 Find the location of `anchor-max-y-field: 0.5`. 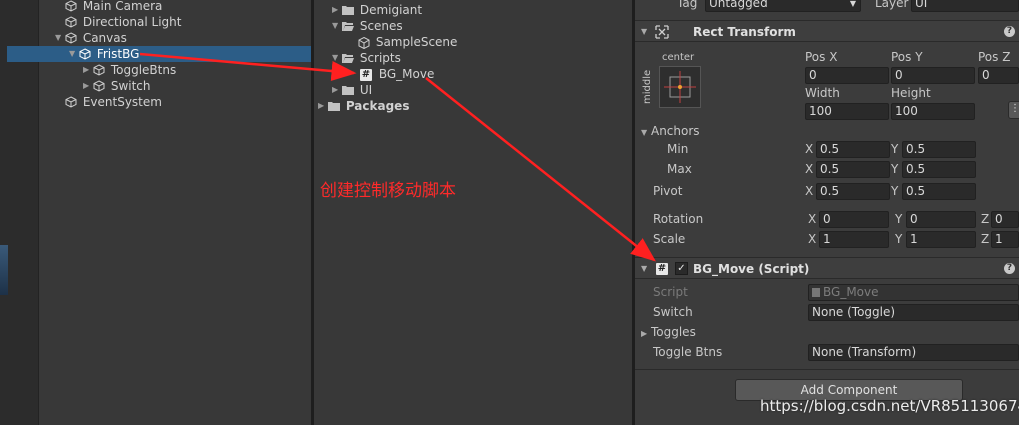

anchor-max-y-field: 0.5 is located at coordinates (939, 169).